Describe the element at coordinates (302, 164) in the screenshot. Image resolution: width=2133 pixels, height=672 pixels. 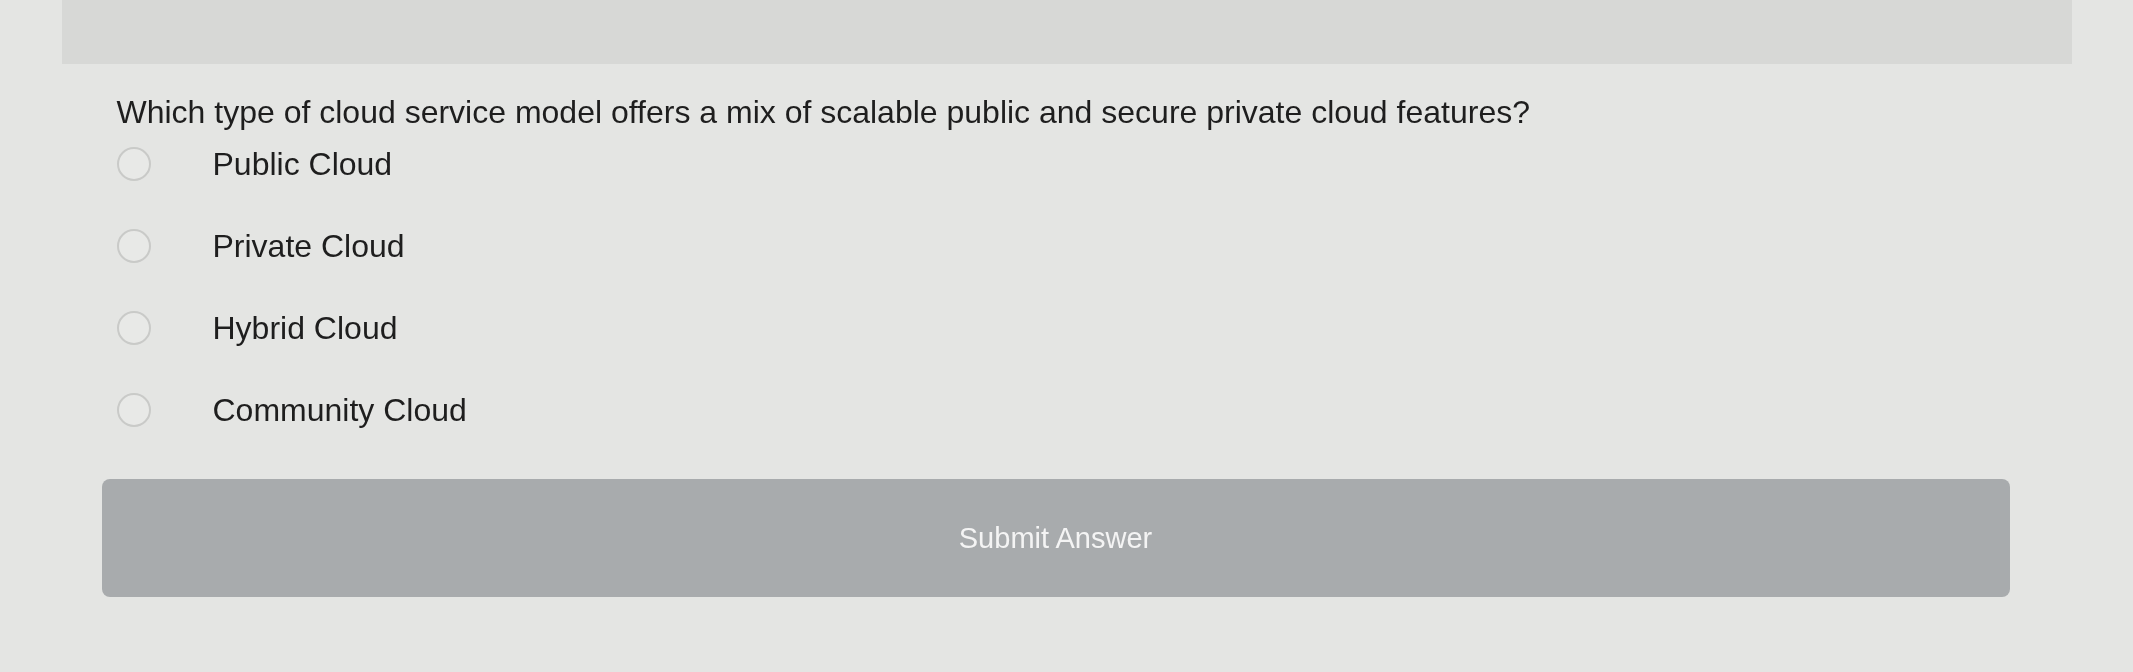
I see `option-label: Public Cloud` at that location.